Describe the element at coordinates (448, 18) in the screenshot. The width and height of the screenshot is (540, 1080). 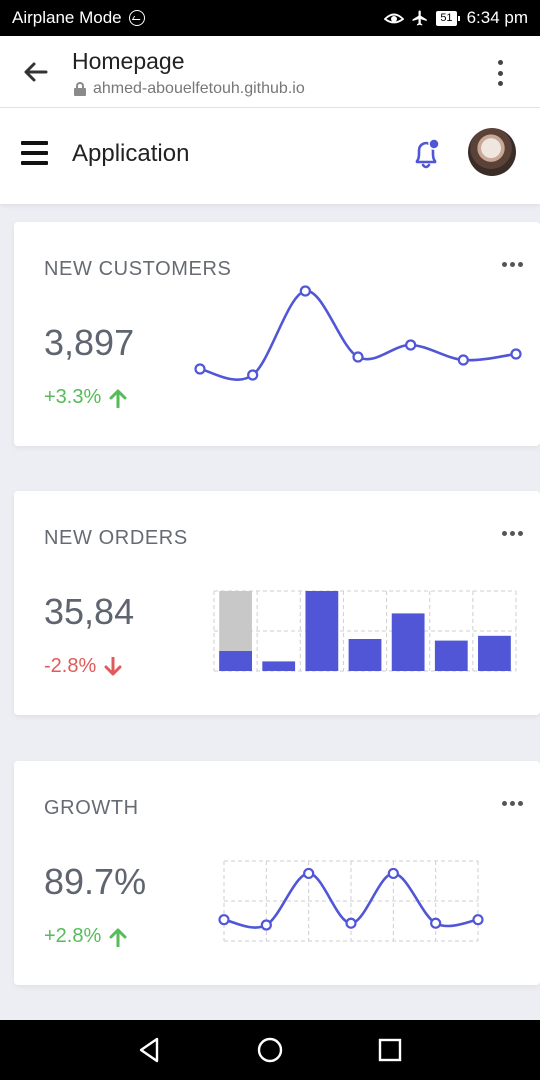
I see `battery-icon: 51` at that location.